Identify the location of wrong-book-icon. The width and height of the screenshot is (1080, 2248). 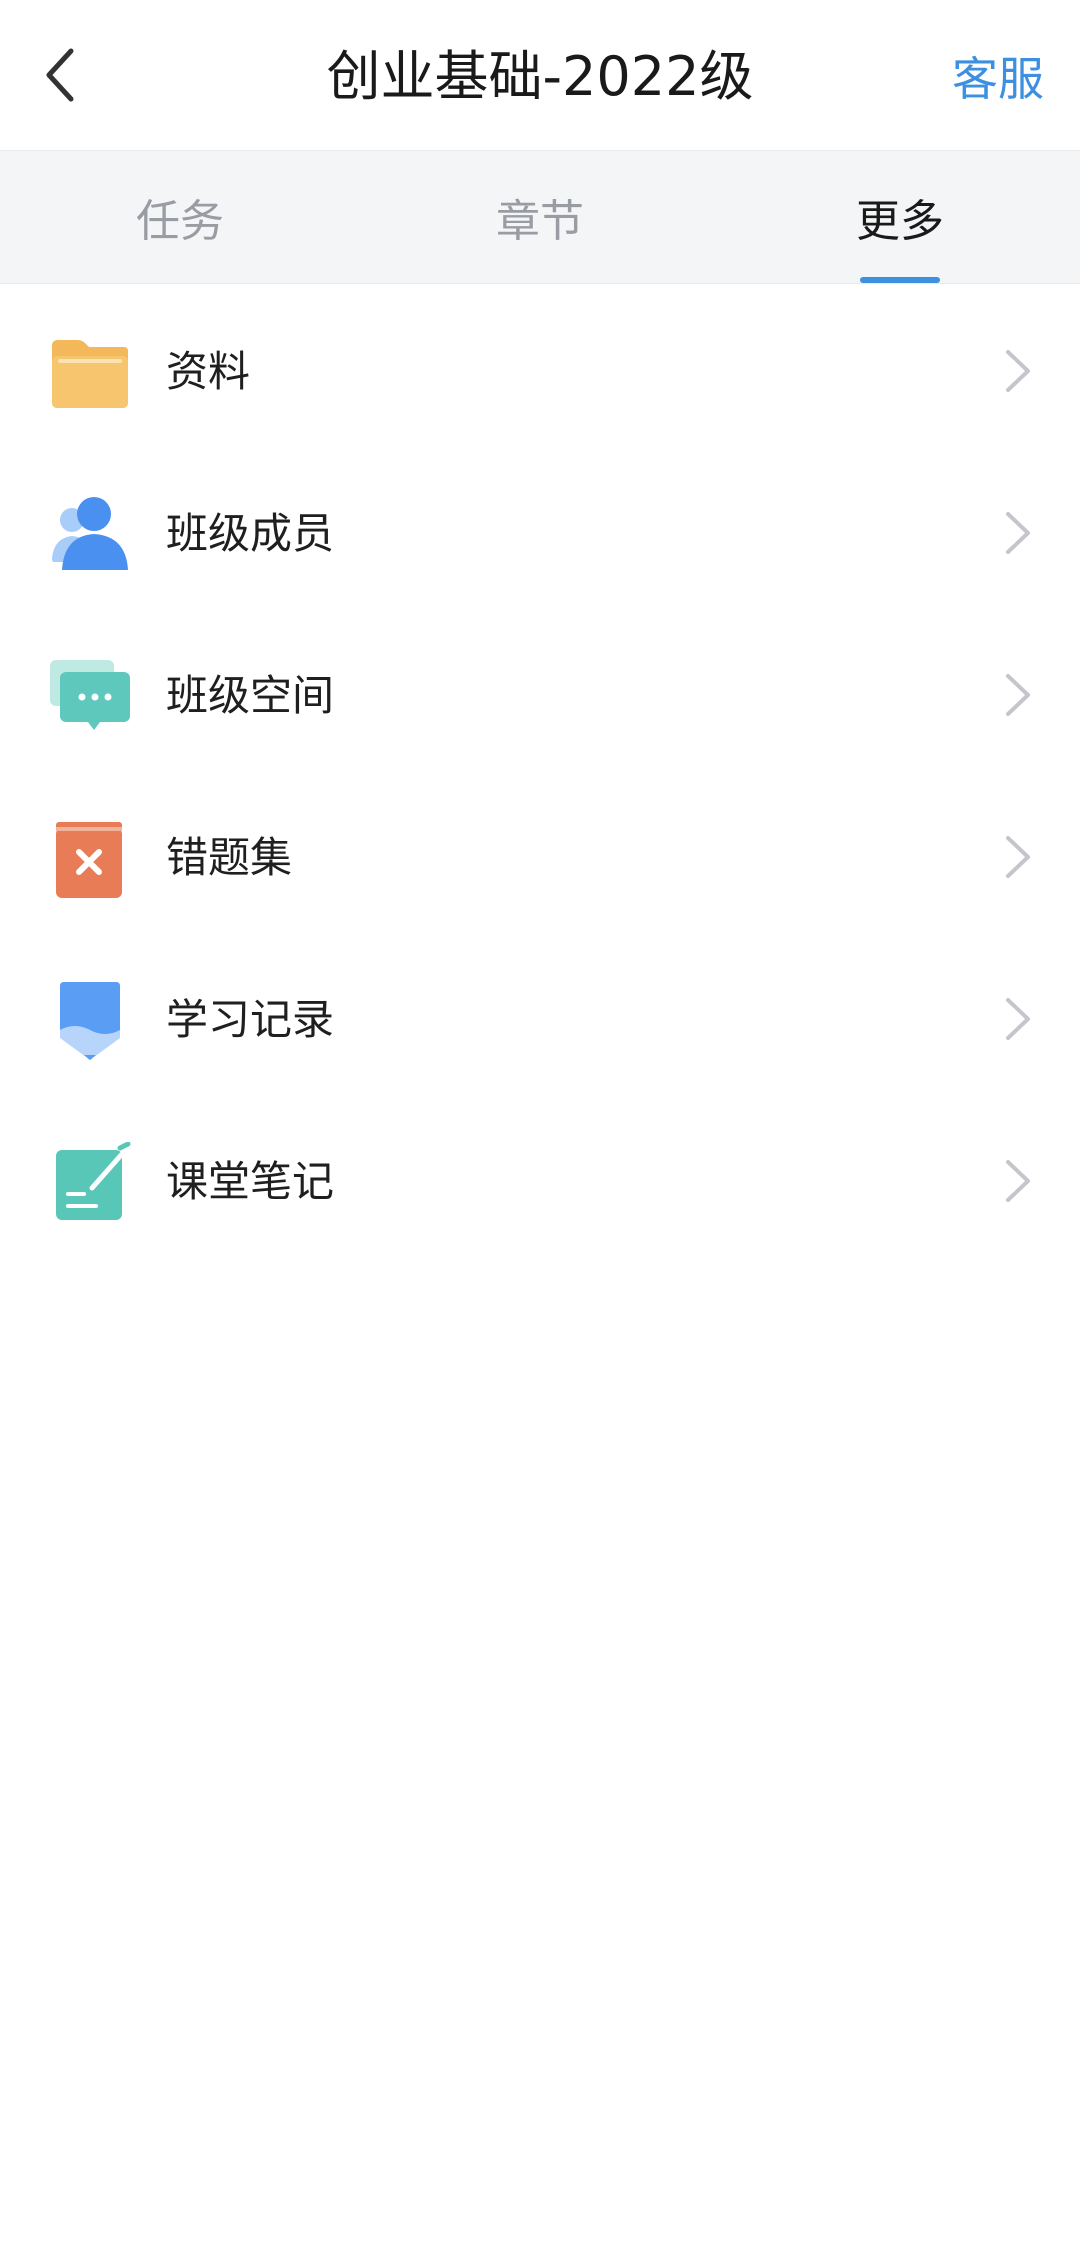
(89, 860).